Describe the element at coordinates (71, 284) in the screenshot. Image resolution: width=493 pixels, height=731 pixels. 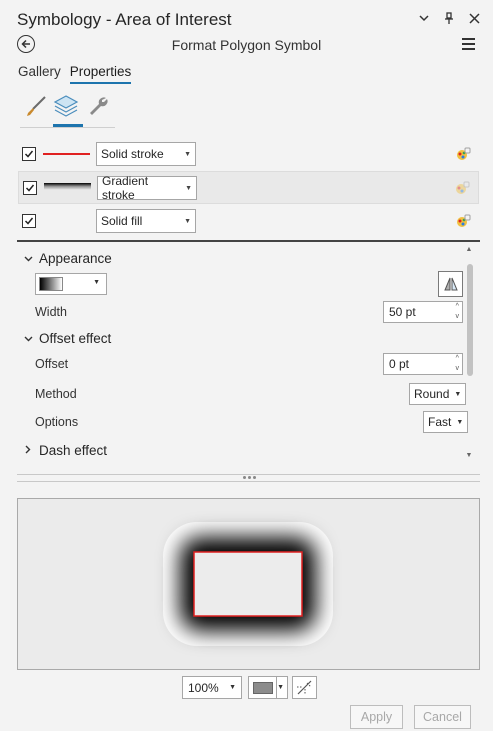
I see `color-scheme-dropdown: ▼` at that location.